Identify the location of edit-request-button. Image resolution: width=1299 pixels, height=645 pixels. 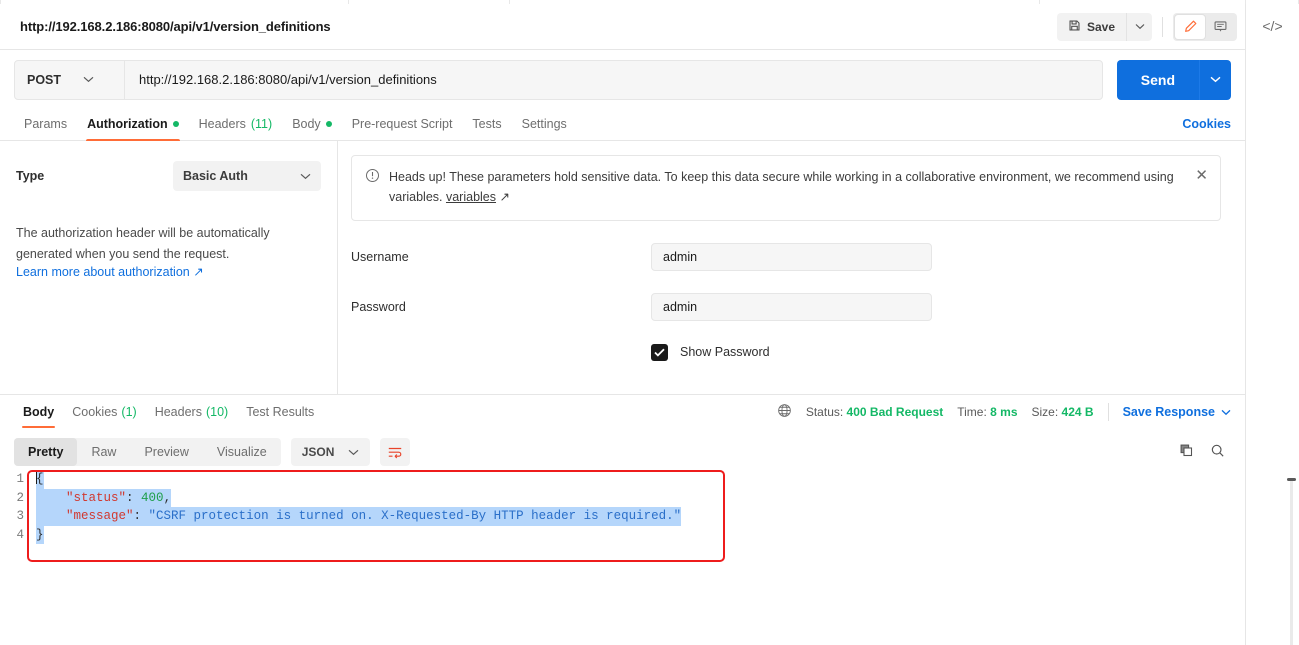
(1190, 26).